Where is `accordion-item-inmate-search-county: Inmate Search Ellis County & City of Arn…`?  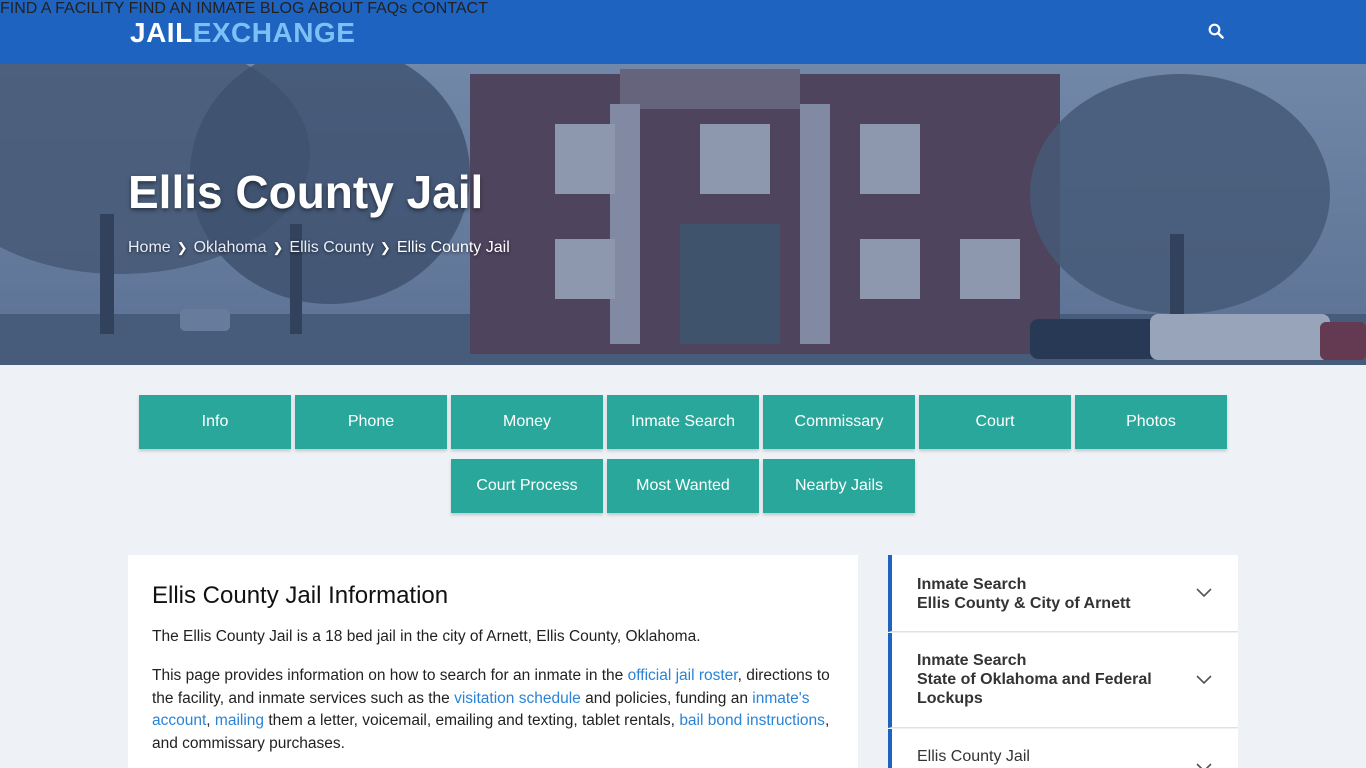
accordion-item-inmate-search-county: Inmate Search Ellis County & City of Arn… is located at coordinates (1063, 593).